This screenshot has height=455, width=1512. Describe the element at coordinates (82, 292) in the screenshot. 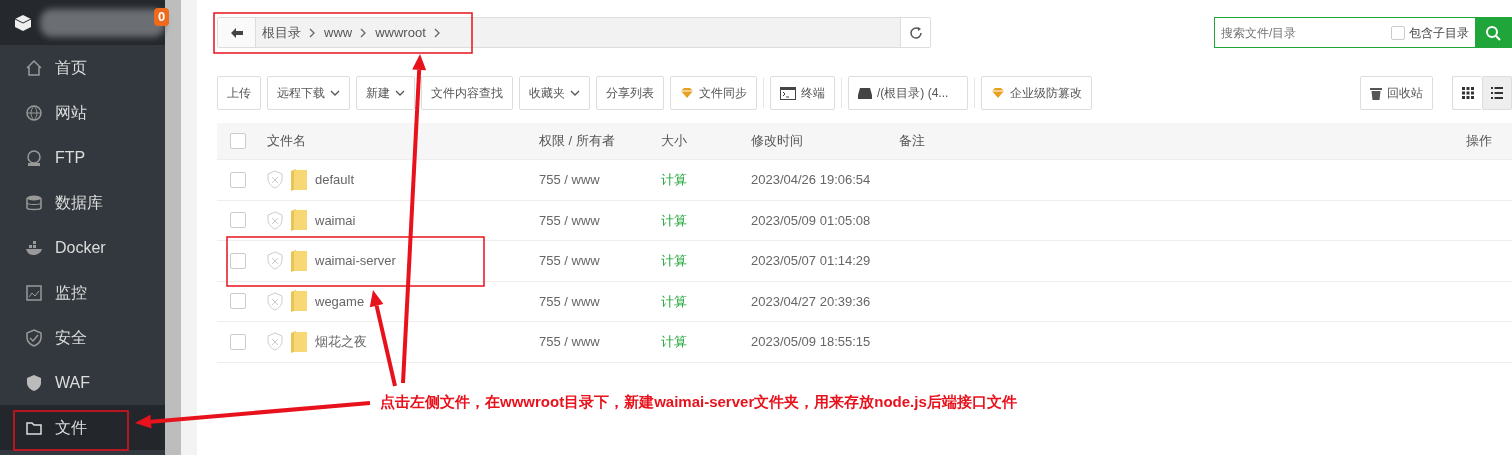

I see `sidebar-item: 监控` at that location.